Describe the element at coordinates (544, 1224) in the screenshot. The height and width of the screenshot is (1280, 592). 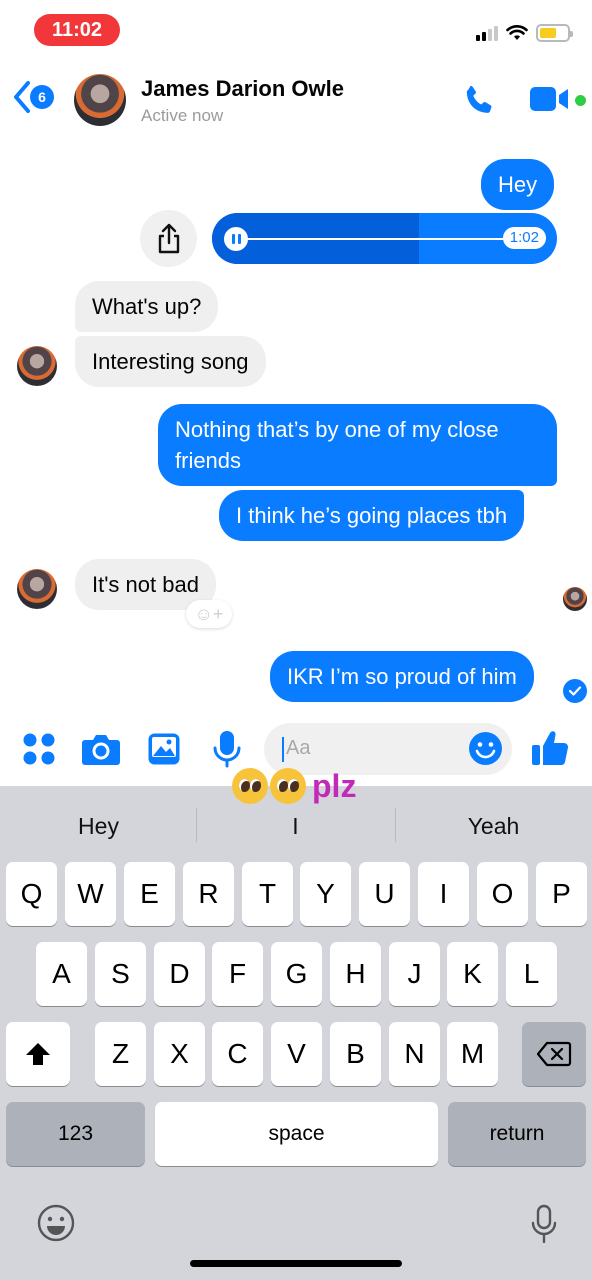
I see `dictation-mic-icon` at that location.